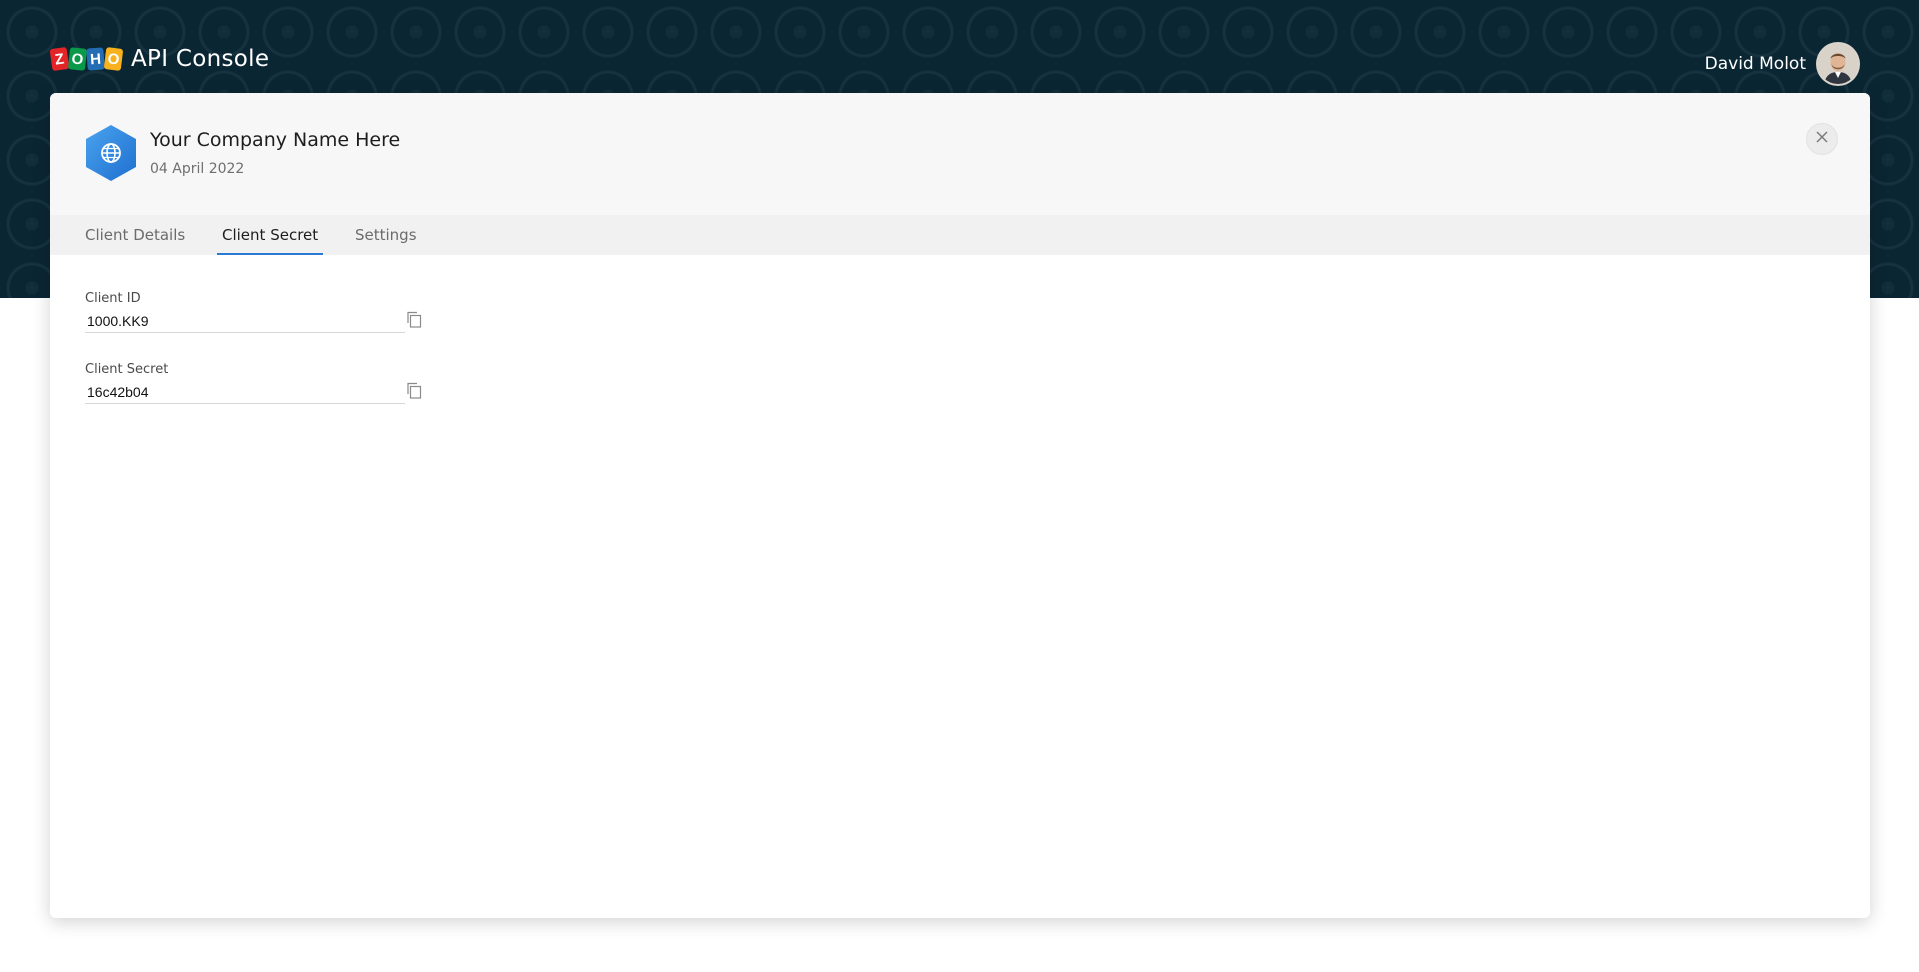 This screenshot has height=972, width=1919. What do you see at coordinates (1755, 64) in the screenshot?
I see `user-name: David Molot` at bounding box center [1755, 64].